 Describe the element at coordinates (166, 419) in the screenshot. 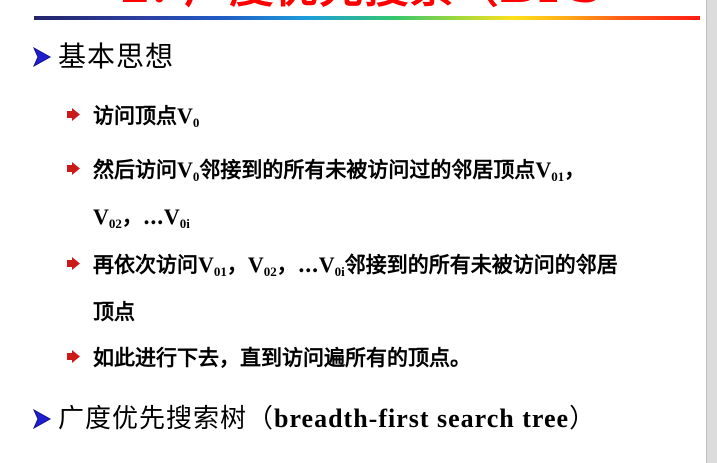

I see `section-heading-cn: 广度优先搜索树（` at that location.